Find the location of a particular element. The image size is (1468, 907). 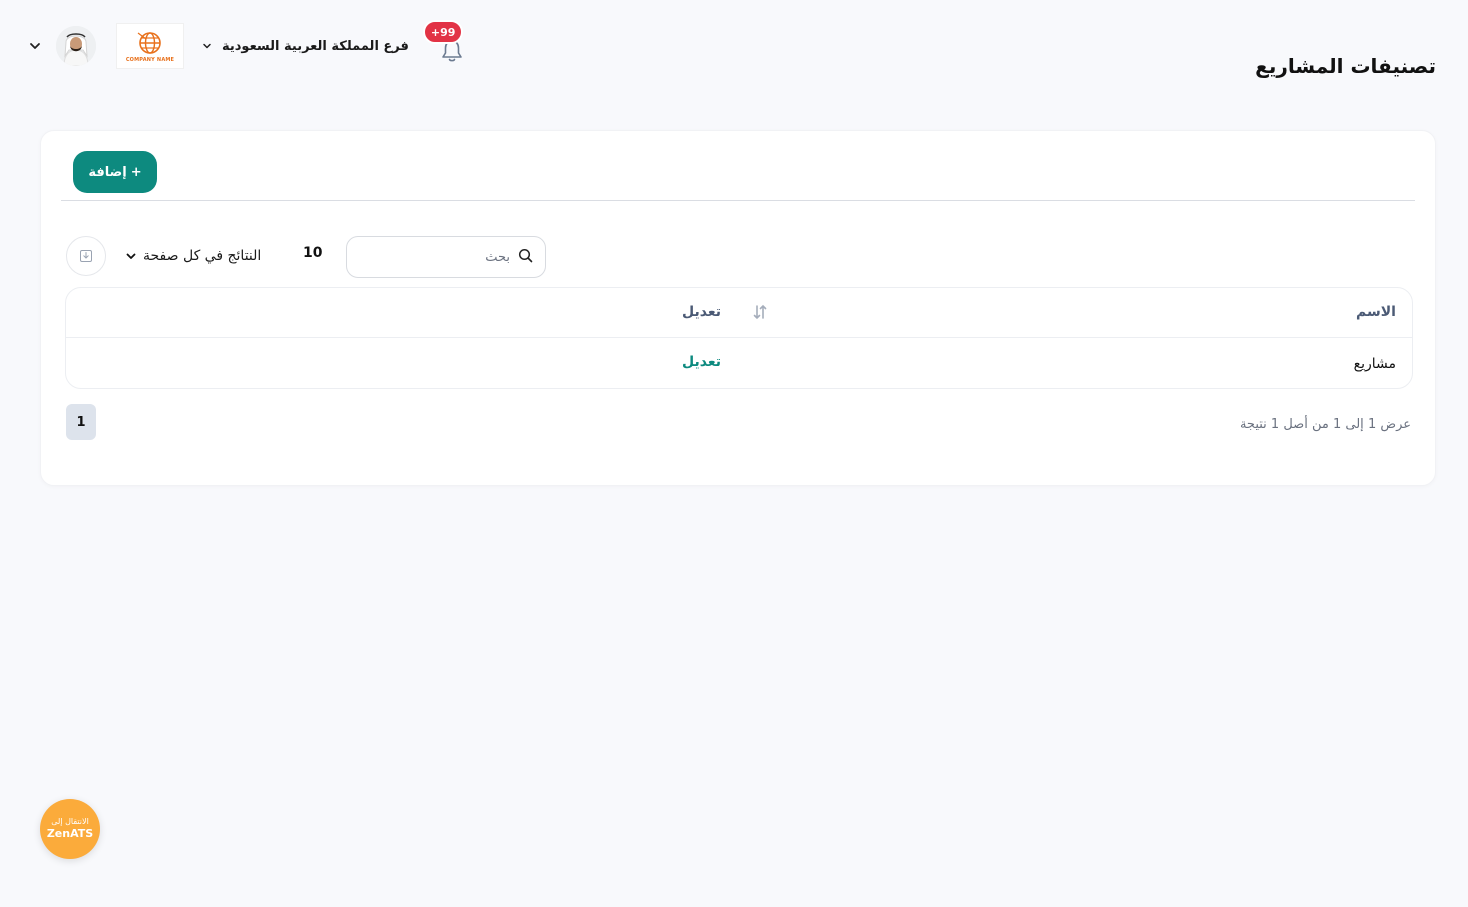

table-row: مشاريع تعديل is located at coordinates (739, 363).